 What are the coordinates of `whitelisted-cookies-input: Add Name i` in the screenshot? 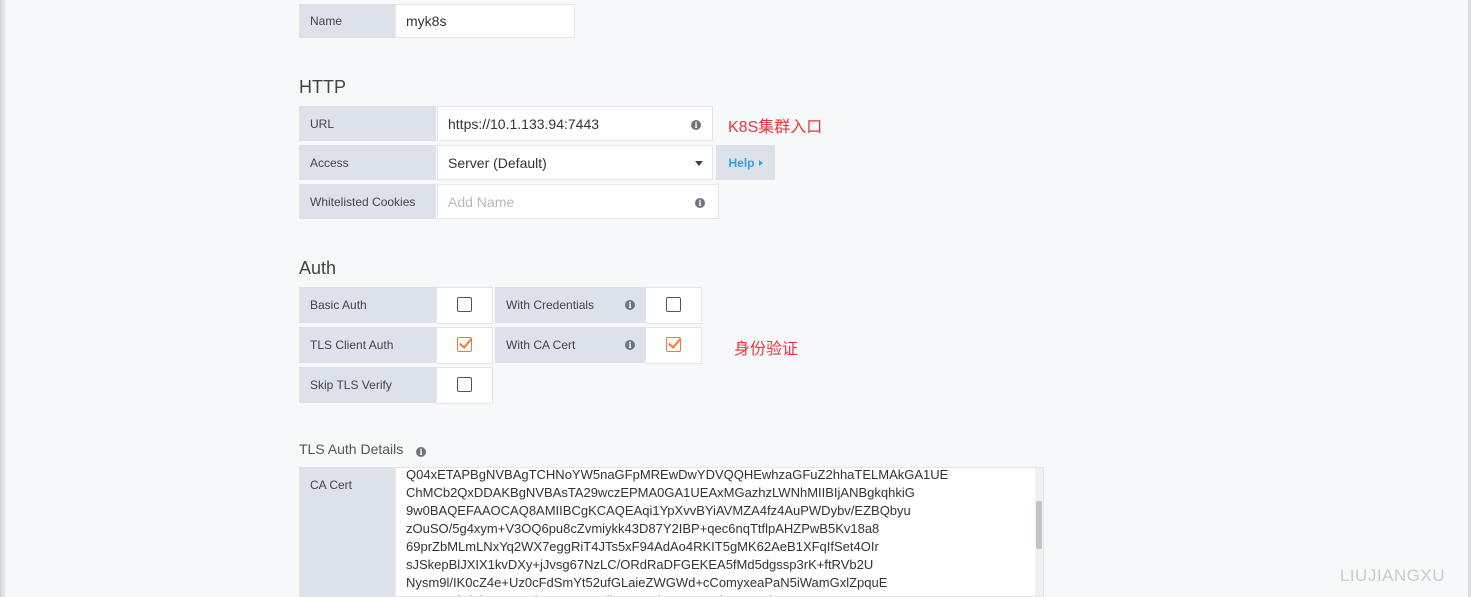 It's located at (578, 201).